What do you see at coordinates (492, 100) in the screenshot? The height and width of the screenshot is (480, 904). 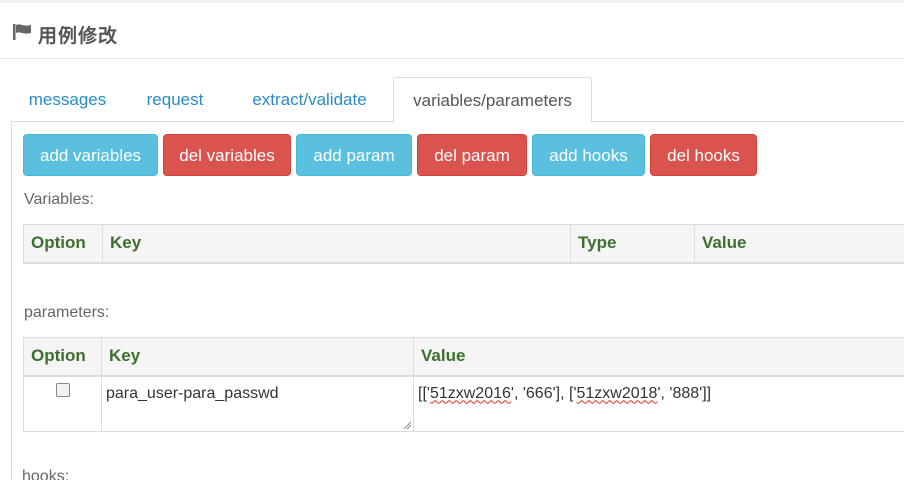 I see `tab-variables-parameters: variables/parameters` at bounding box center [492, 100].